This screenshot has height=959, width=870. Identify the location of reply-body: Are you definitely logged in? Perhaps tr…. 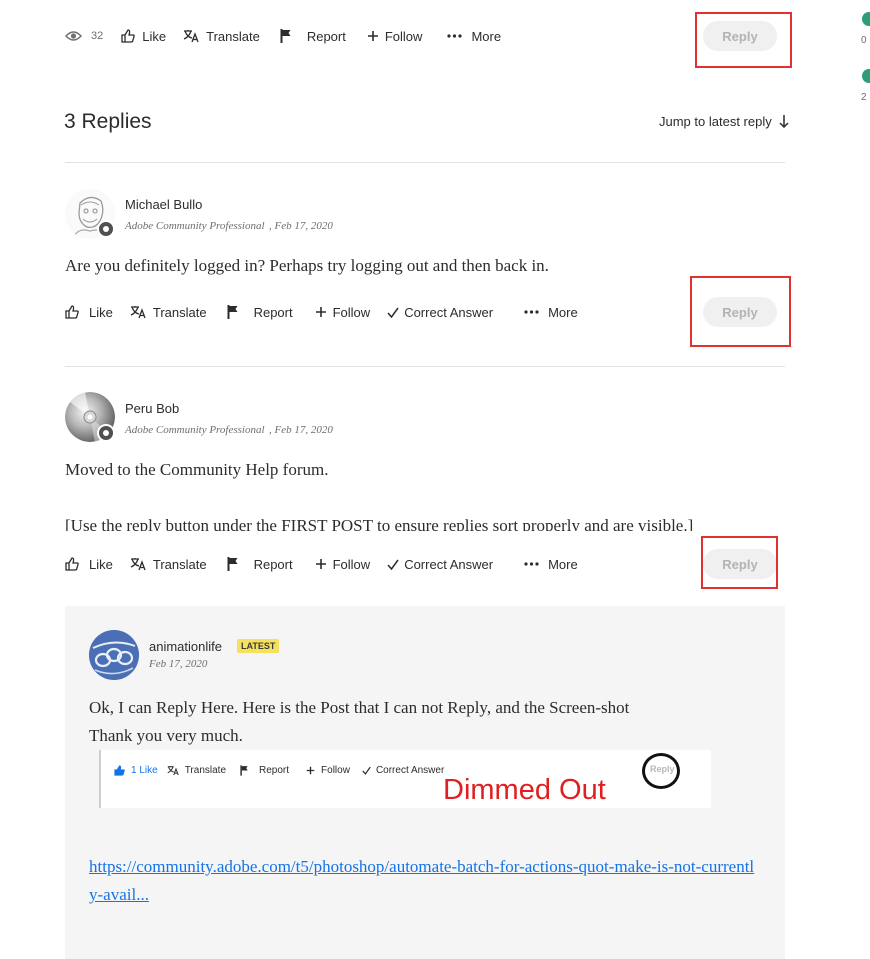
(307, 265).